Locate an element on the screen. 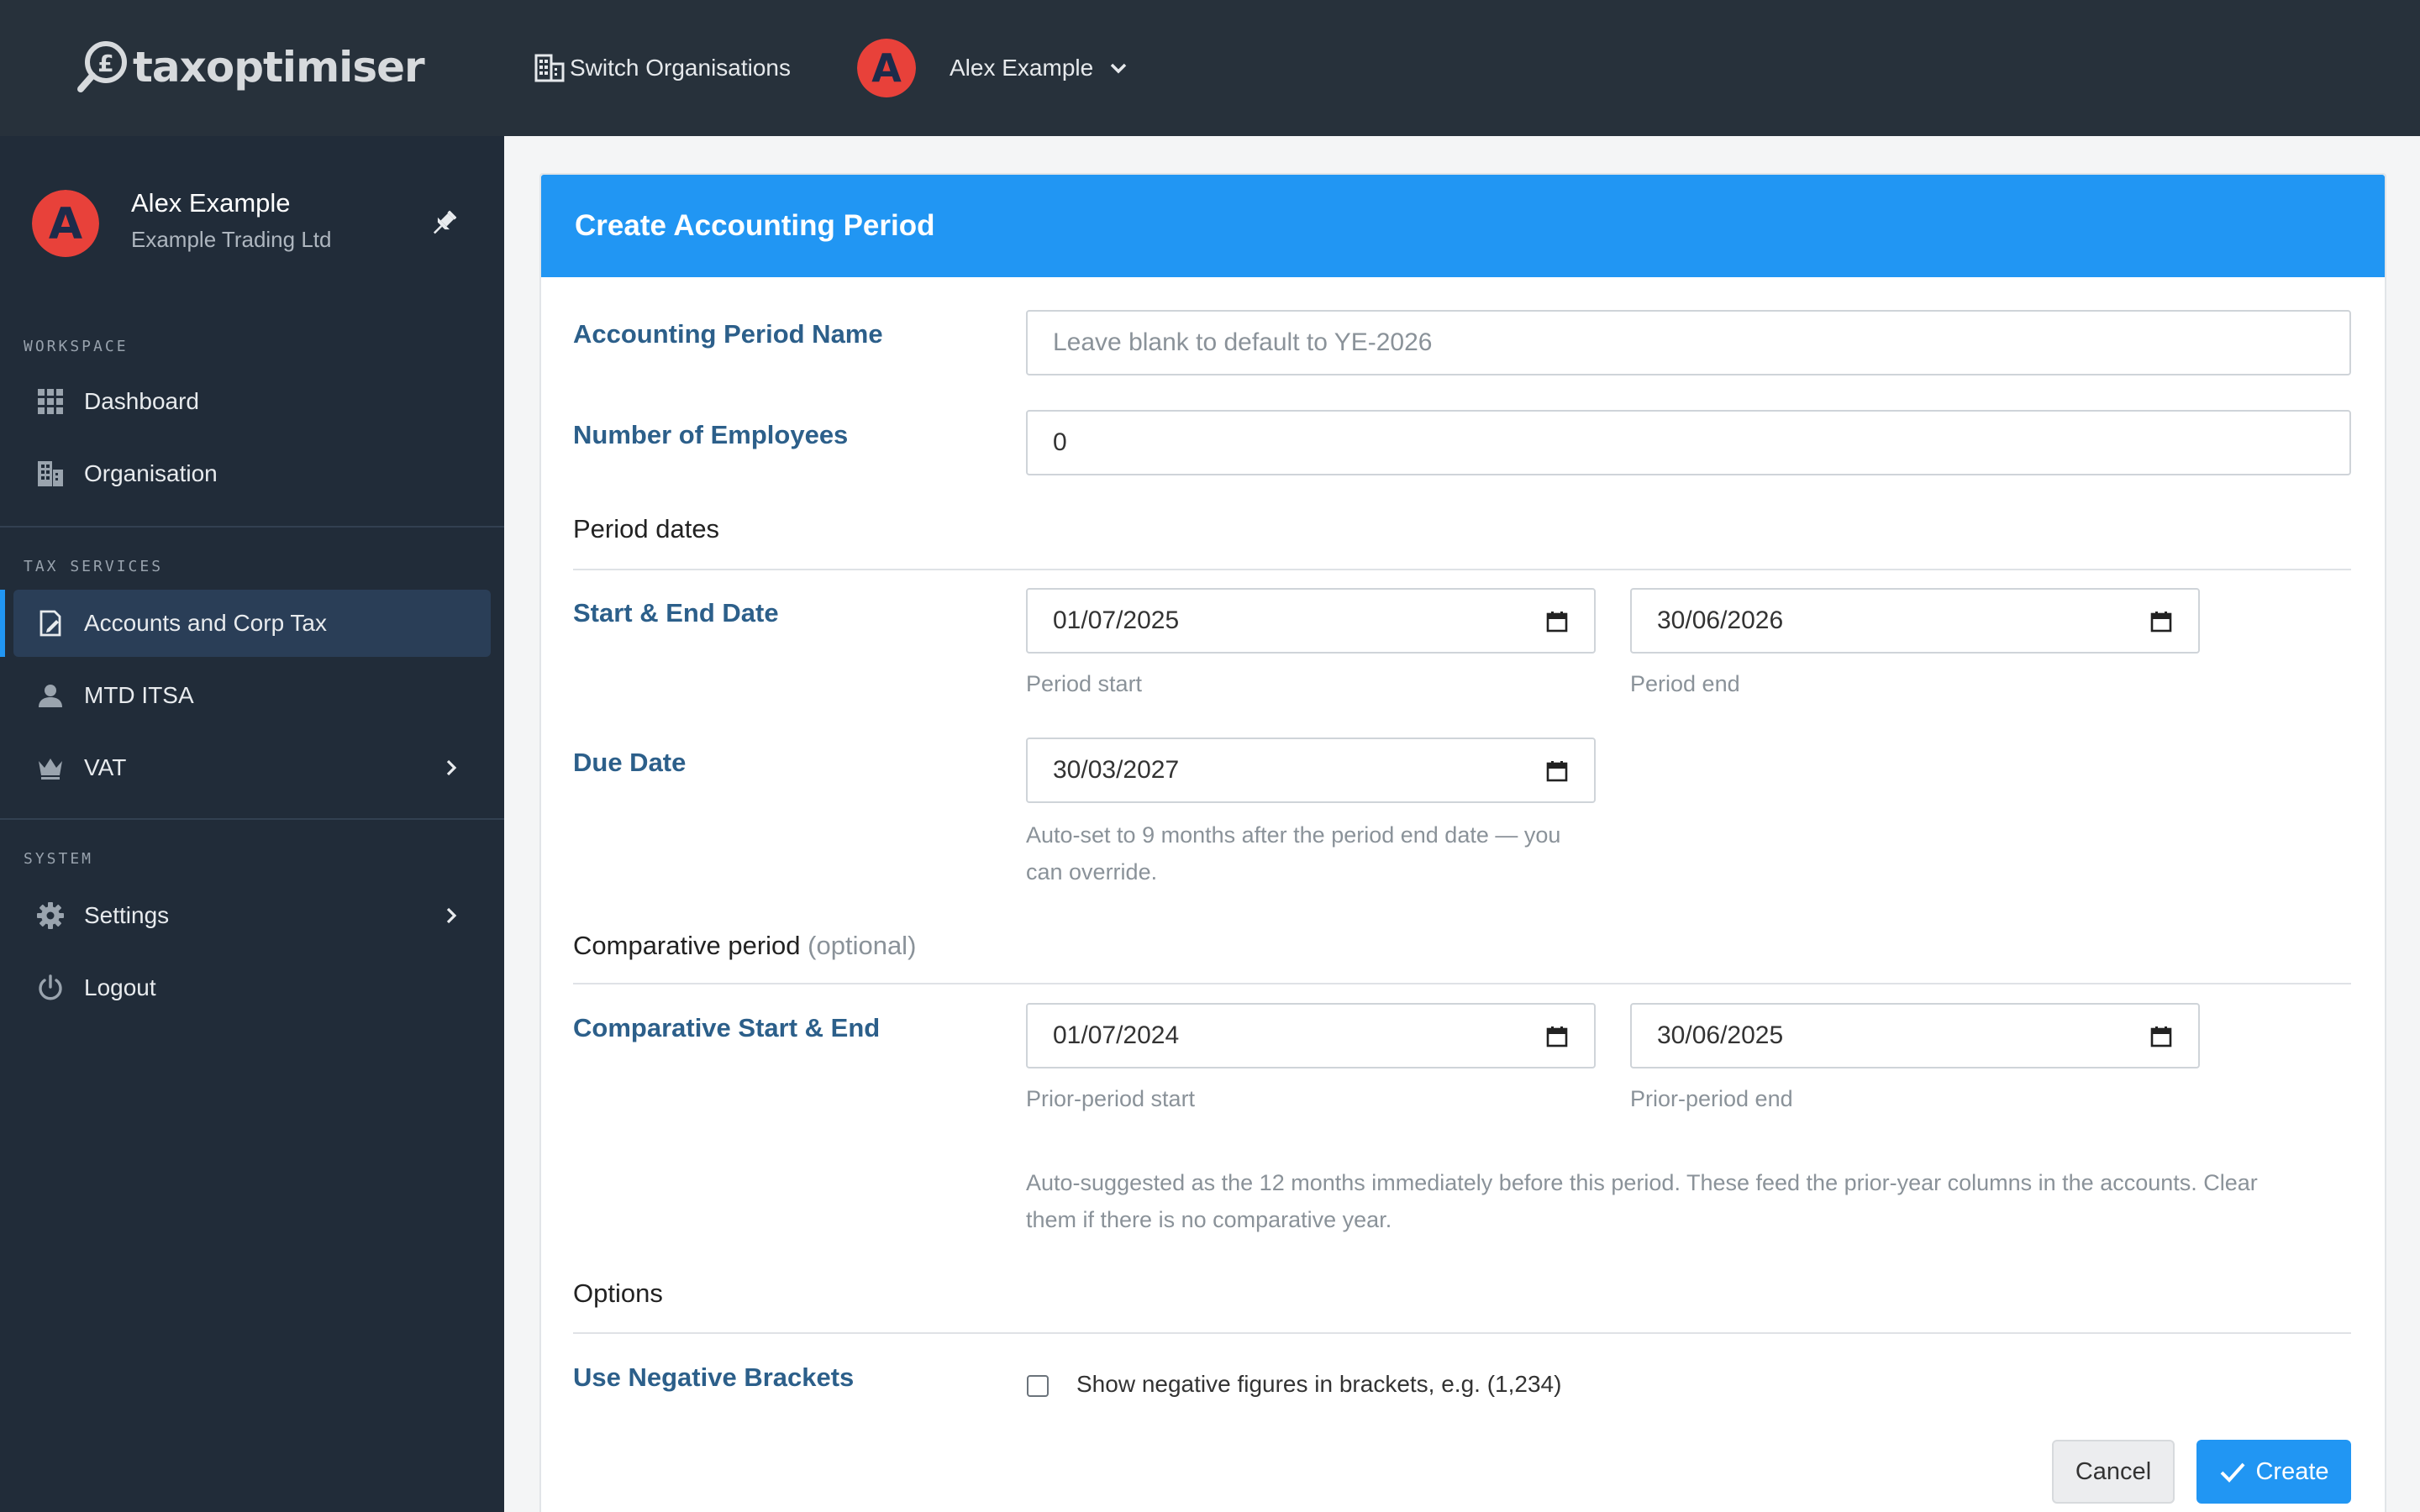 Image resolution: width=2420 pixels, height=1512 pixels. page-title: Create Accounting Period is located at coordinates (755, 225).